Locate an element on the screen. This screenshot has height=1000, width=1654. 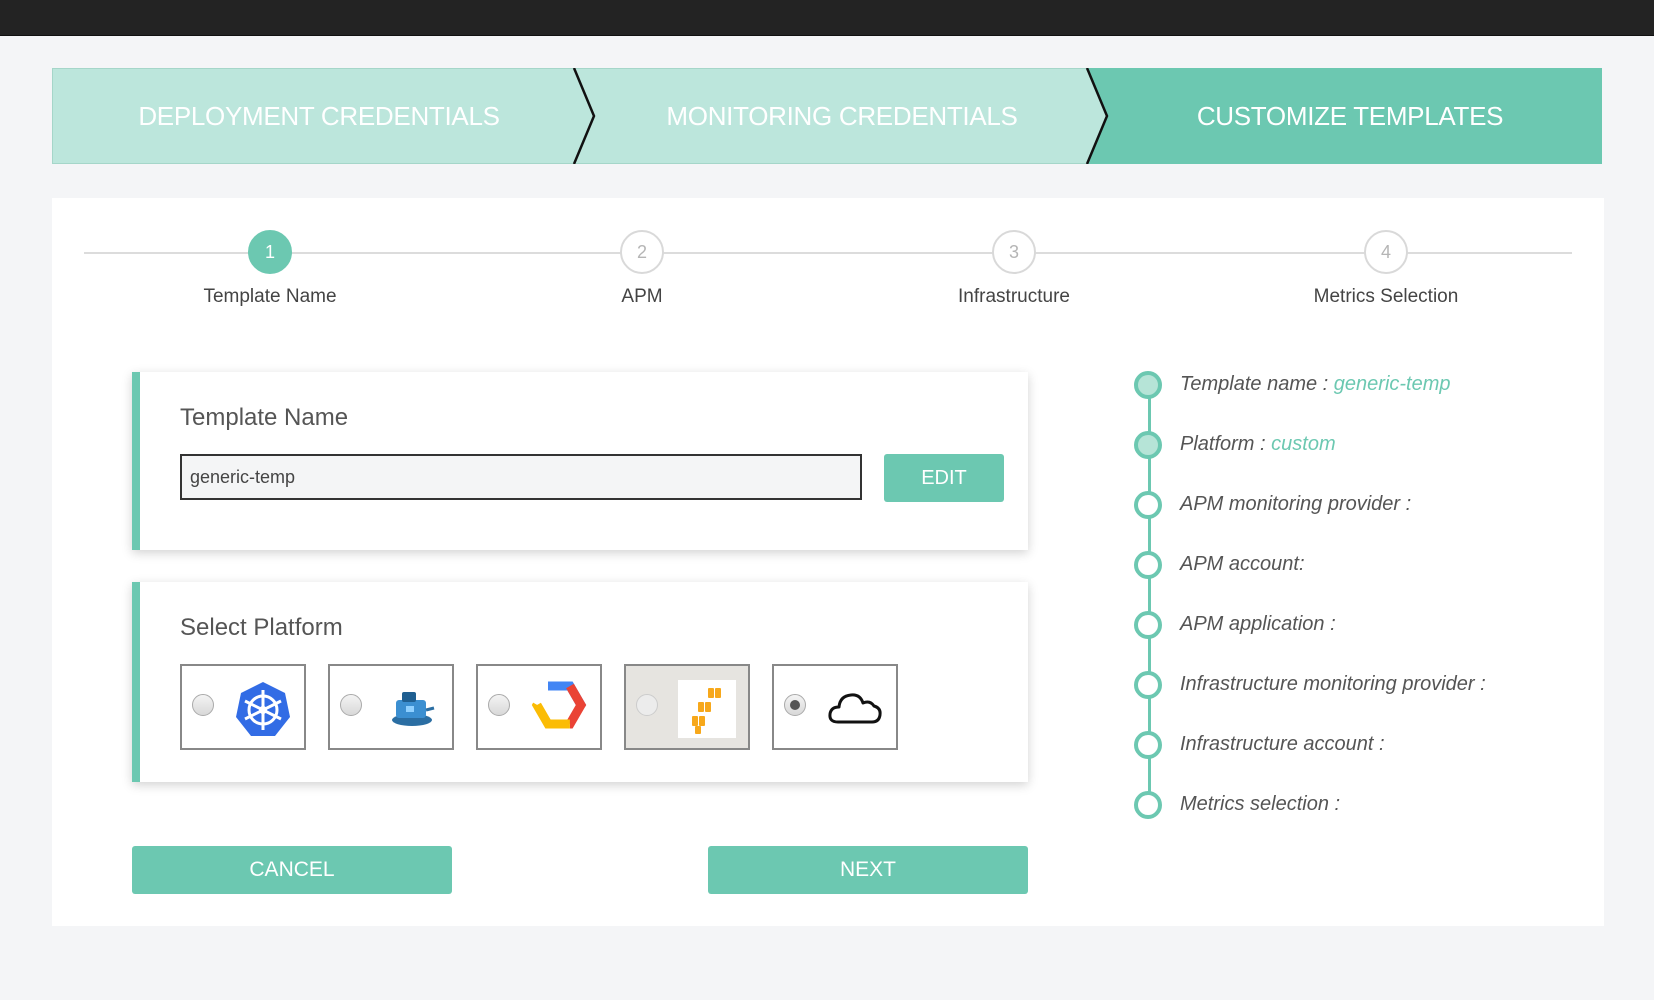
step-label: Template Name is located at coordinates (270, 296).